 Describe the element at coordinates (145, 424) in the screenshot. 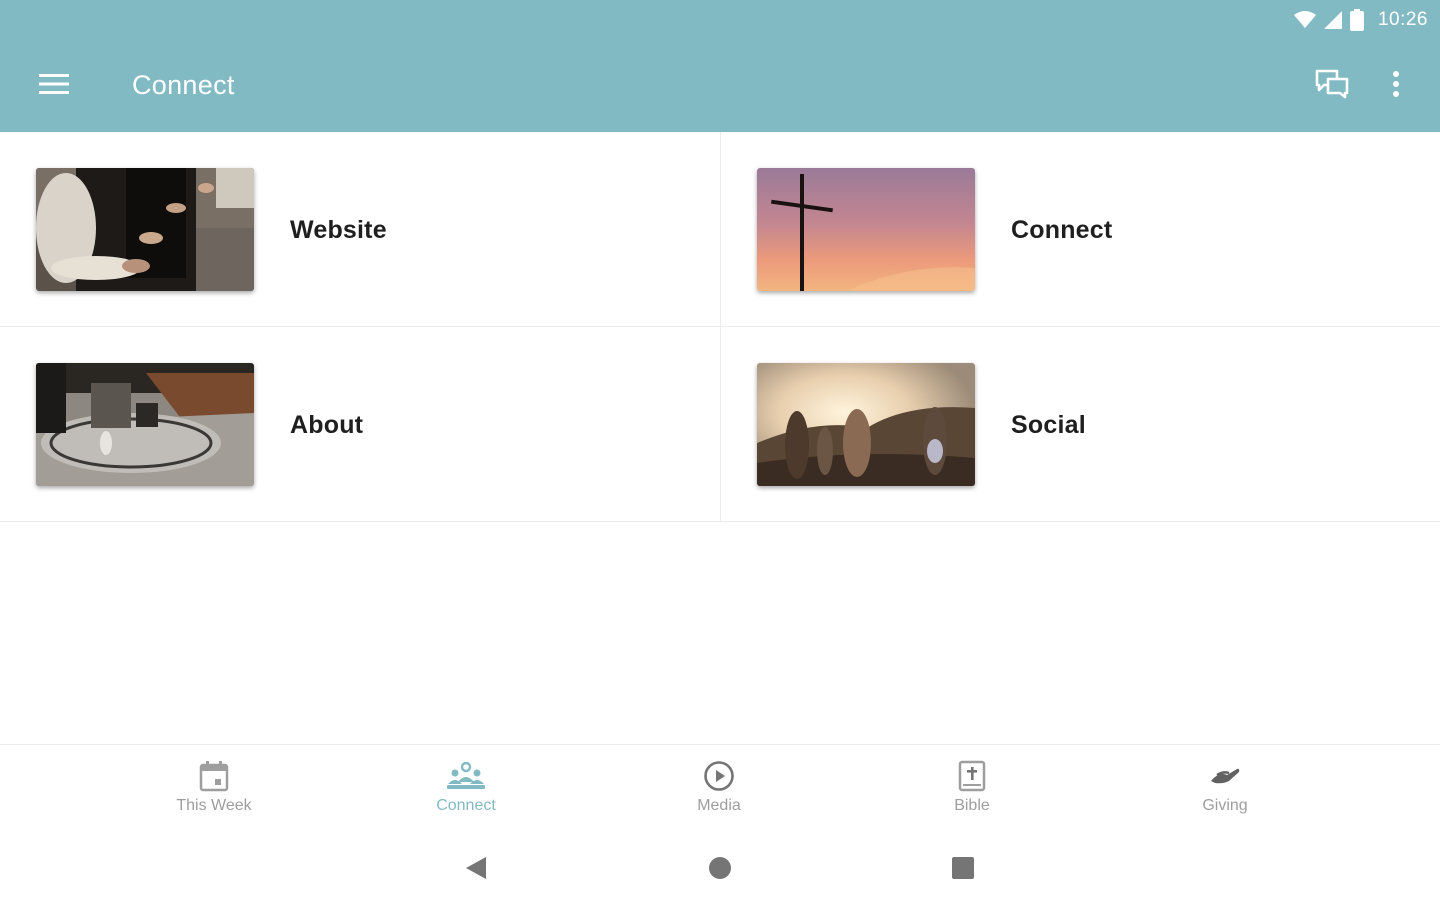

I see `living-room-table-photo` at that location.